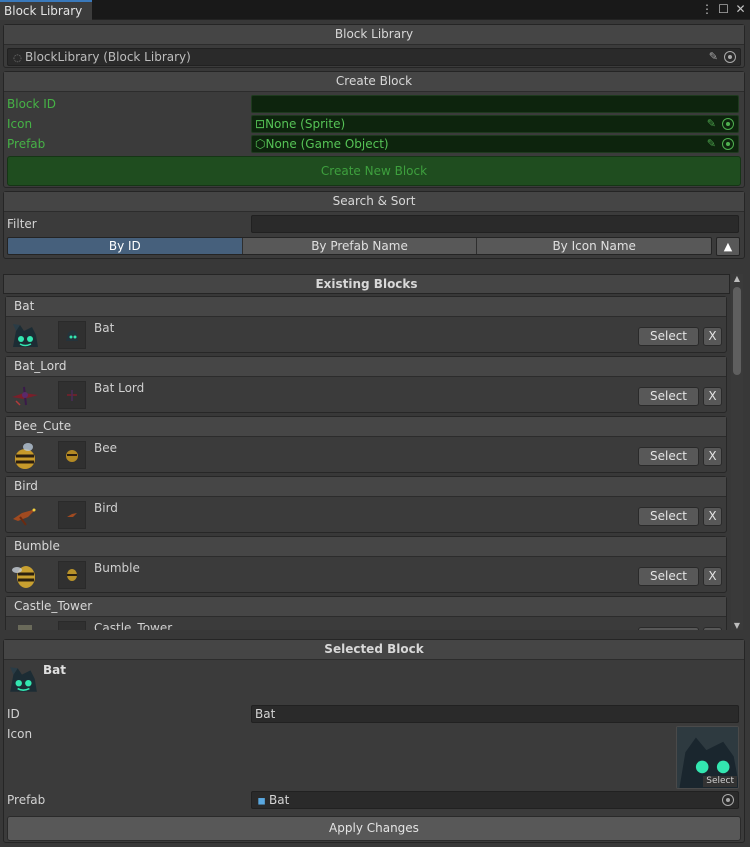 This screenshot has height=847, width=750. Describe the element at coordinates (366, 384) in the screenshot. I see `list-item: Bat_Lord Bat Lord Select X` at that location.